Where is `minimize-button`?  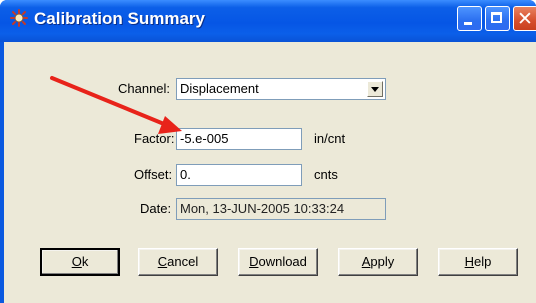 minimize-button is located at coordinates (469, 18).